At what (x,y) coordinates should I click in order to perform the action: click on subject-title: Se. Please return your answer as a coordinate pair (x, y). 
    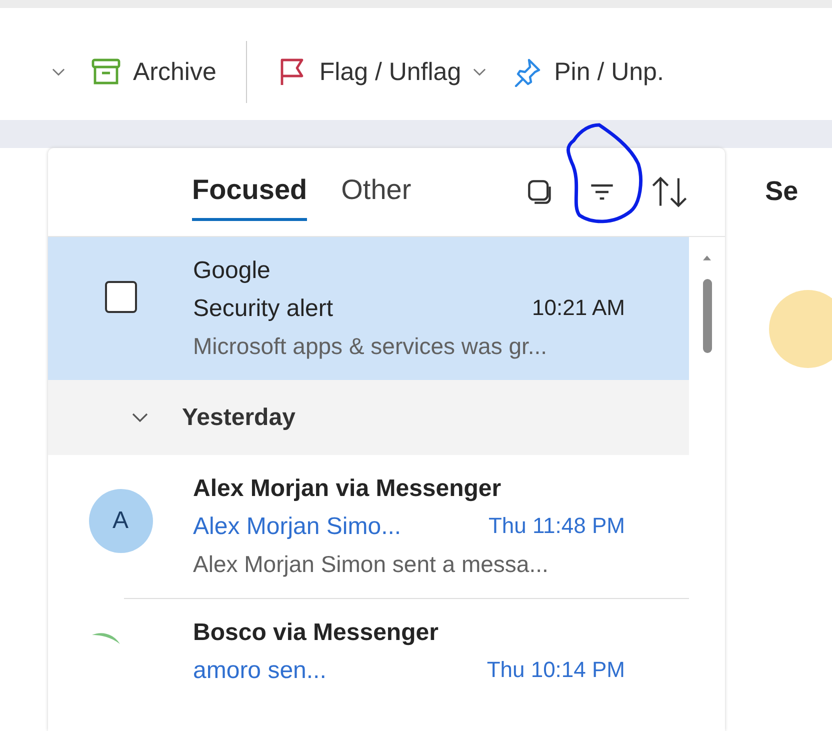
    Looking at the image, I should click on (781, 191).